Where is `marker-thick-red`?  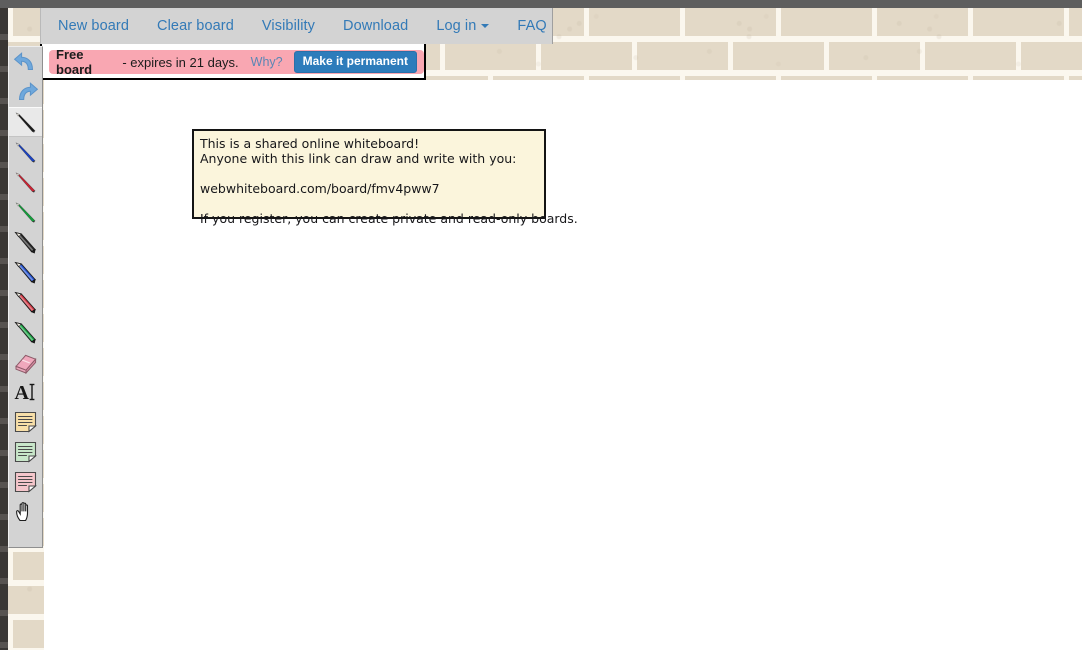
marker-thick-red is located at coordinates (25, 302).